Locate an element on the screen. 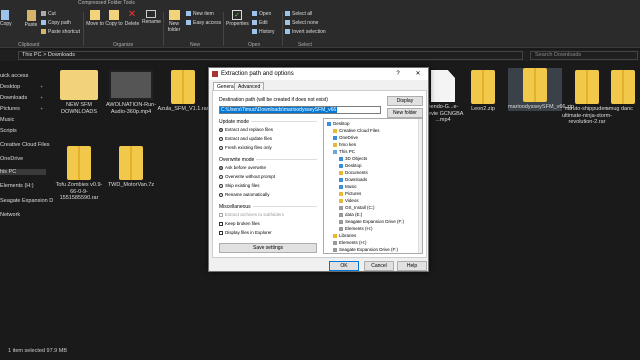  display-button: Display is located at coordinates (405, 101).